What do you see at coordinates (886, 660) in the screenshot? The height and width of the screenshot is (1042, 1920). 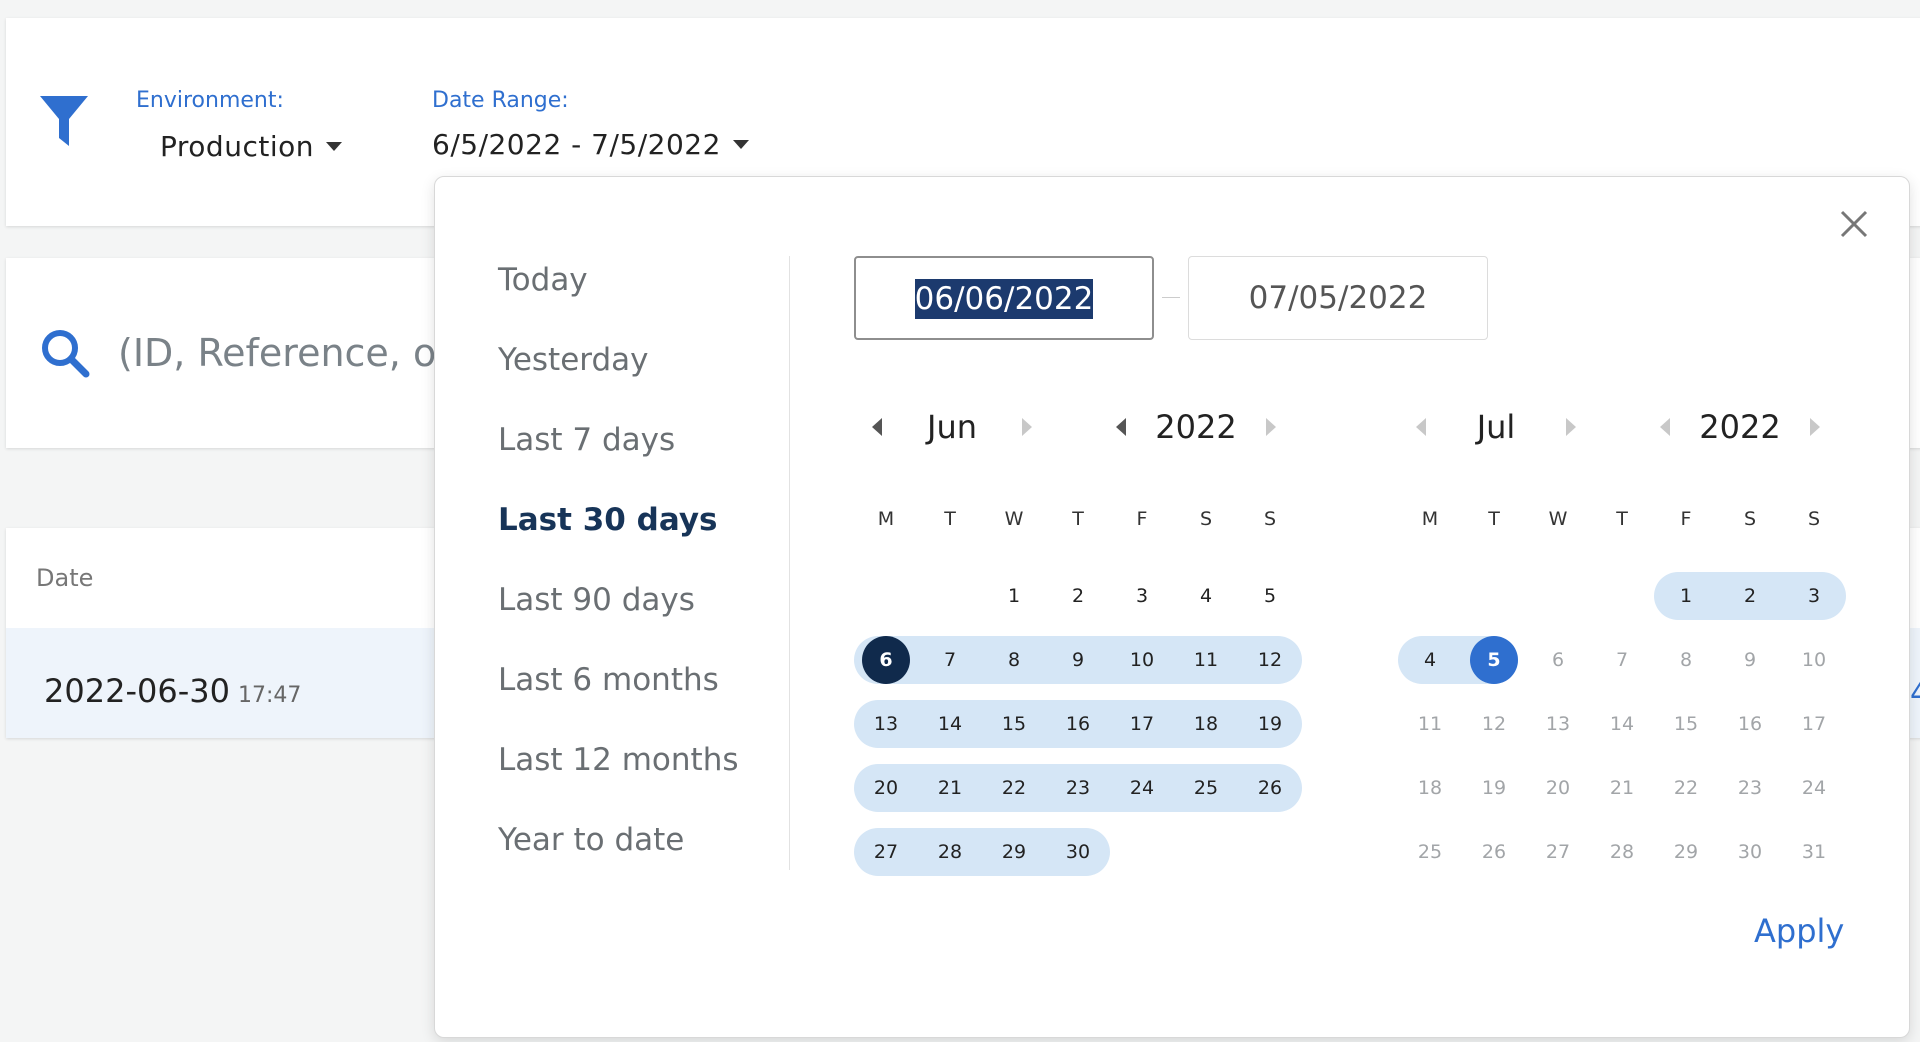 I see `selected-start-day: 6` at bounding box center [886, 660].